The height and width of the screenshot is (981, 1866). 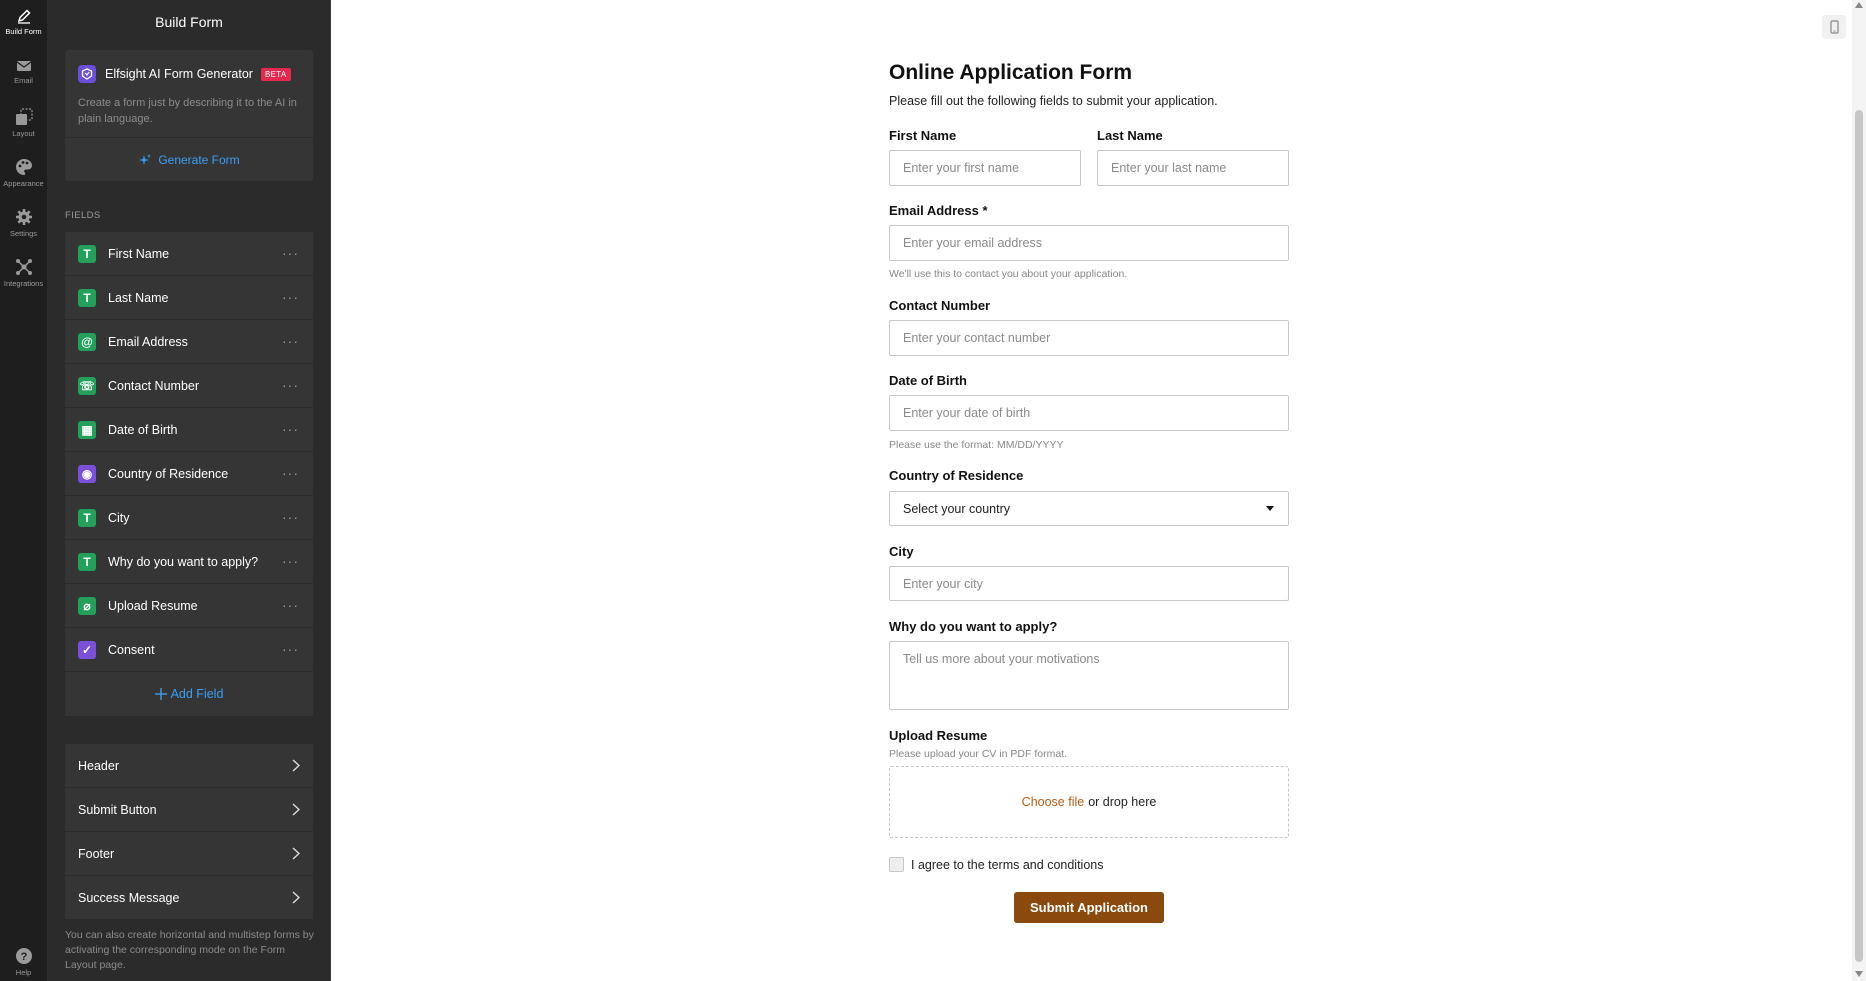 I want to click on consent-checkbox, so click(x=896, y=864).